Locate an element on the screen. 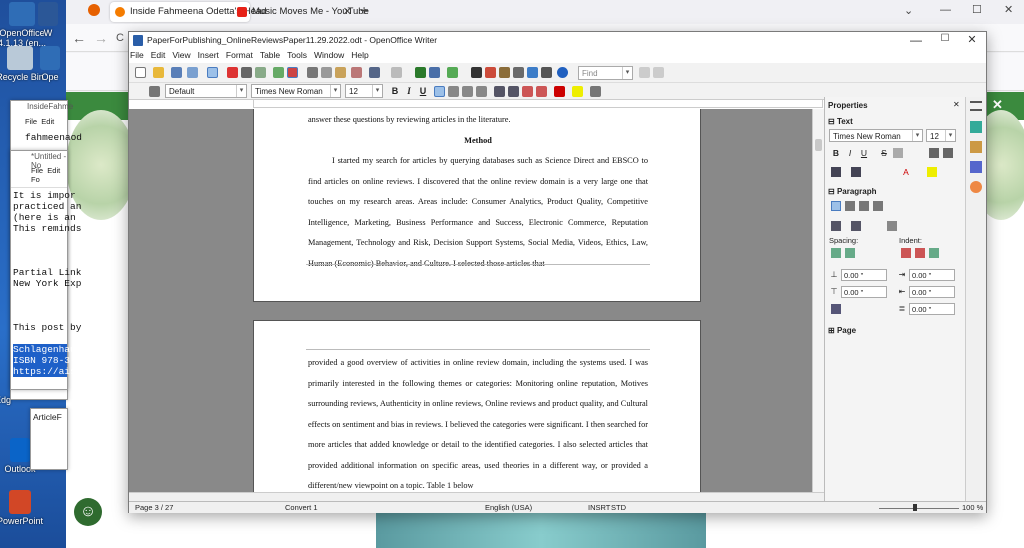 The width and height of the screenshot is (1024, 548). decrease-indent-icon is located at coordinates (527, 91).